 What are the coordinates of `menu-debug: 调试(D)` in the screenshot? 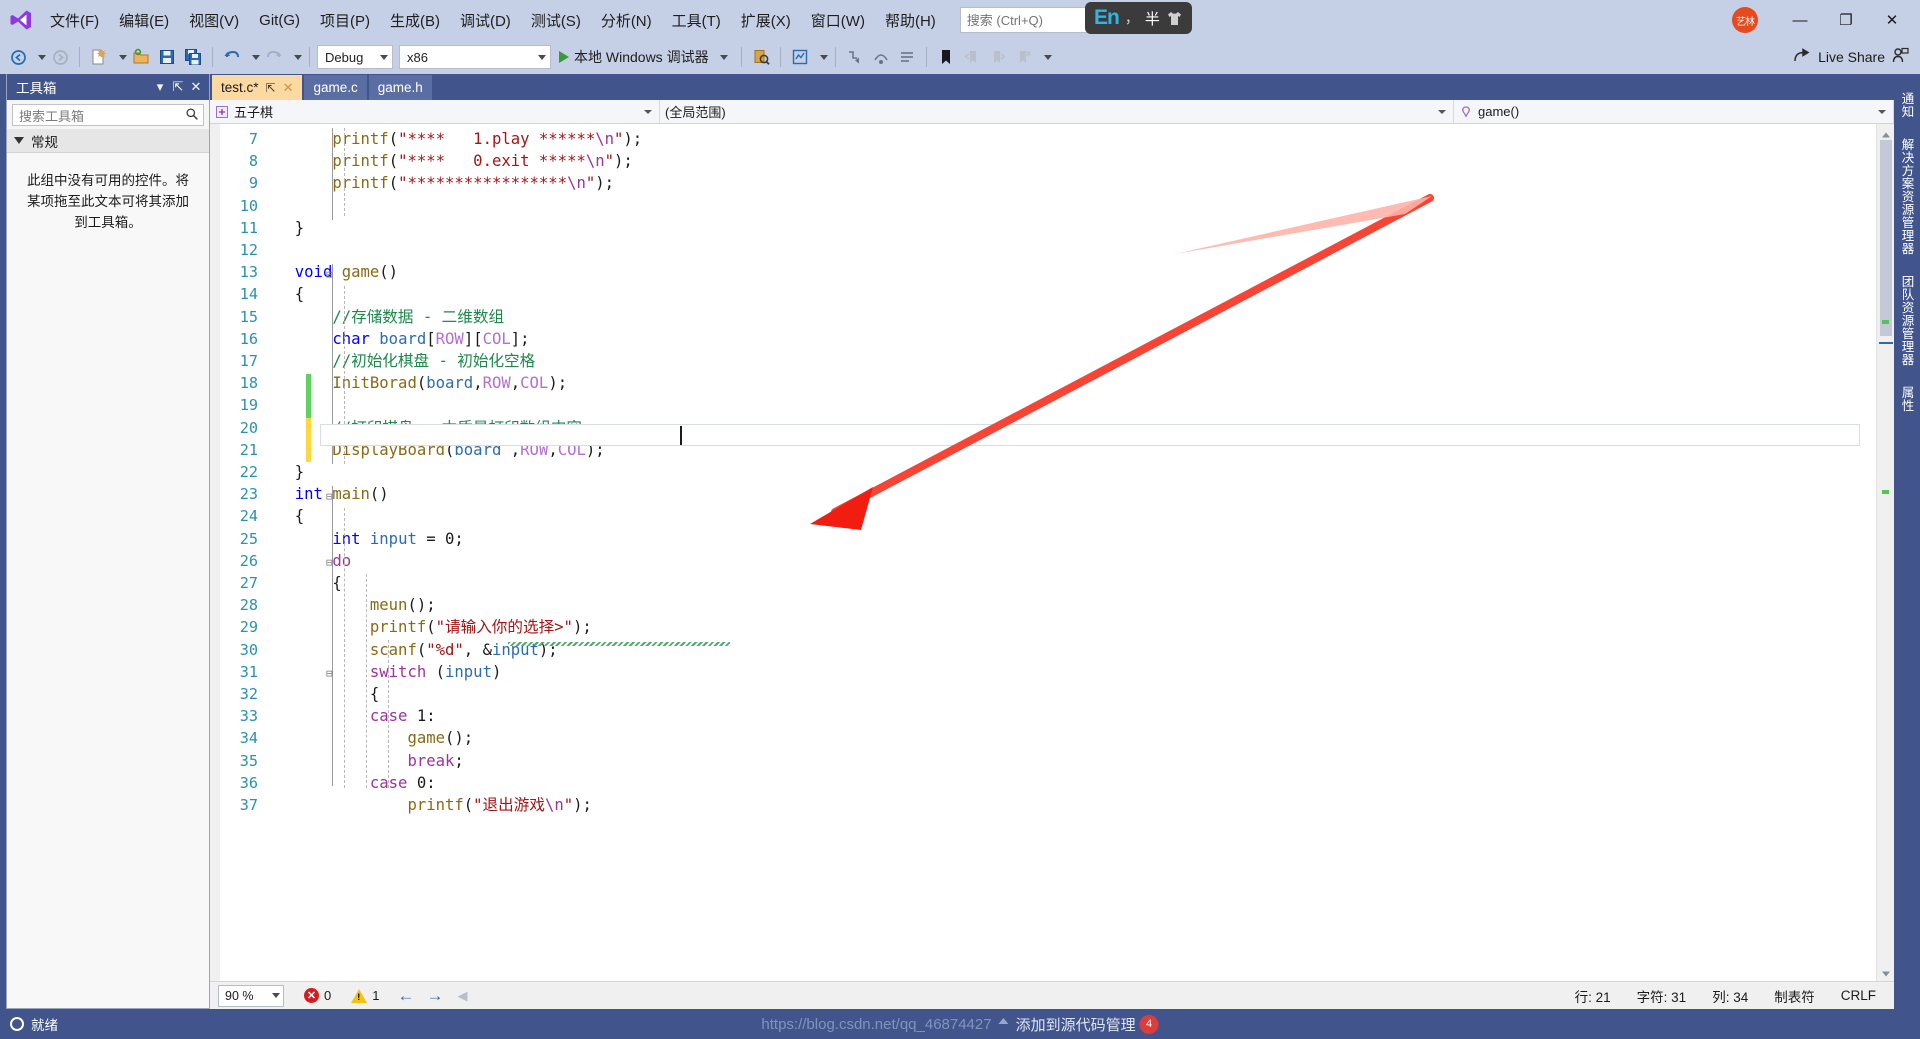 It's located at (485, 20).